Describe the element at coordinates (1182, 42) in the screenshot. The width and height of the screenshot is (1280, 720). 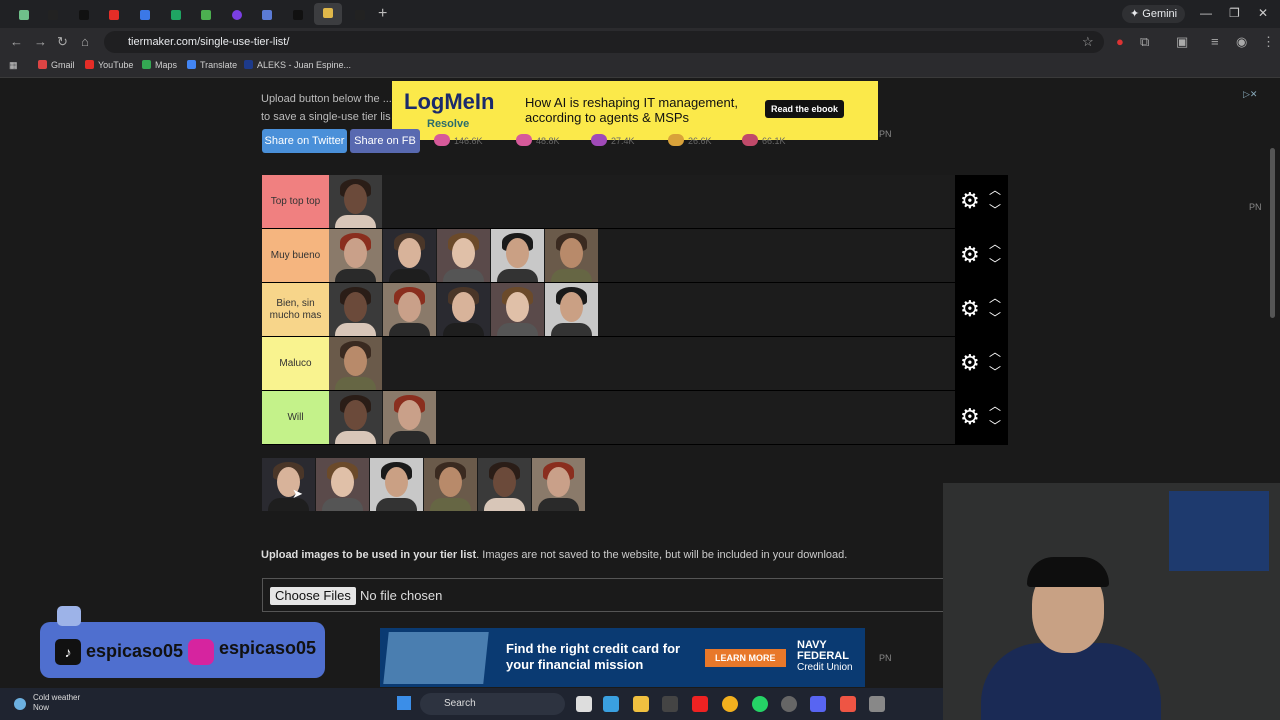
I see `sidepanel-icon: ▣` at that location.